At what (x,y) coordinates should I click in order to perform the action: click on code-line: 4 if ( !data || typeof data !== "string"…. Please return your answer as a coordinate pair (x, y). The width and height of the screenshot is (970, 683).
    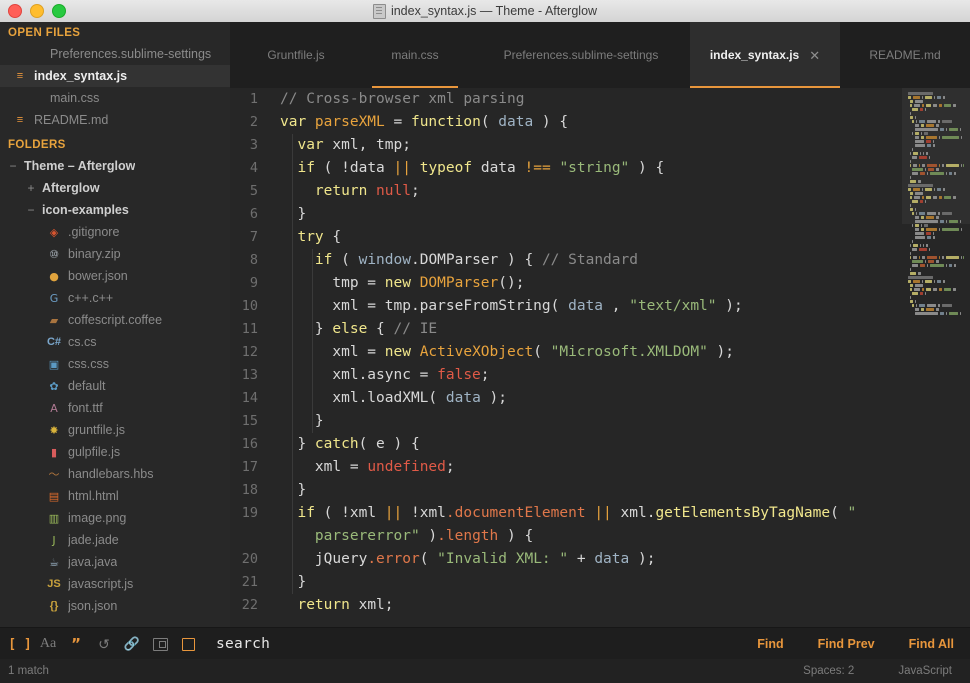
    Looking at the image, I should click on (566, 168).